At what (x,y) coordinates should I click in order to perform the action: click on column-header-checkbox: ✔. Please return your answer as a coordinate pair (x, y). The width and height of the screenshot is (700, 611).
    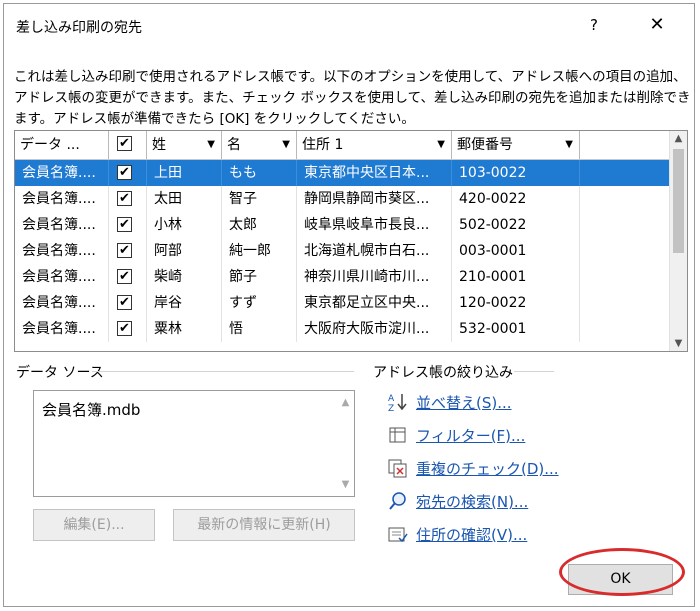
    Looking at the image, I should click on (128, 145).